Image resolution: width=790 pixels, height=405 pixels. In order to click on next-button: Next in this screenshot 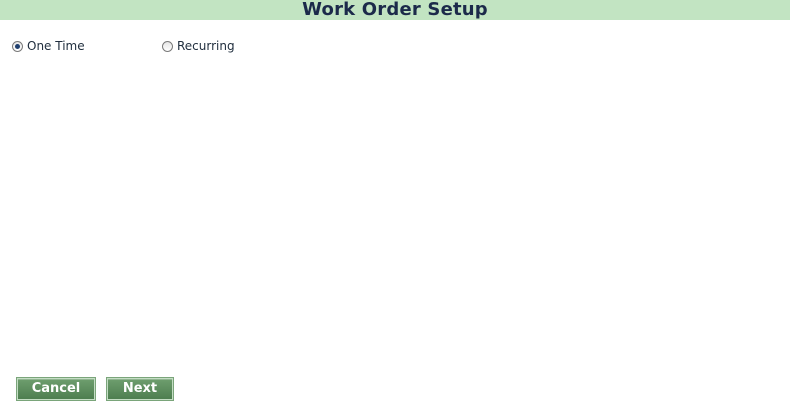, I will do `click(140, 389)`.